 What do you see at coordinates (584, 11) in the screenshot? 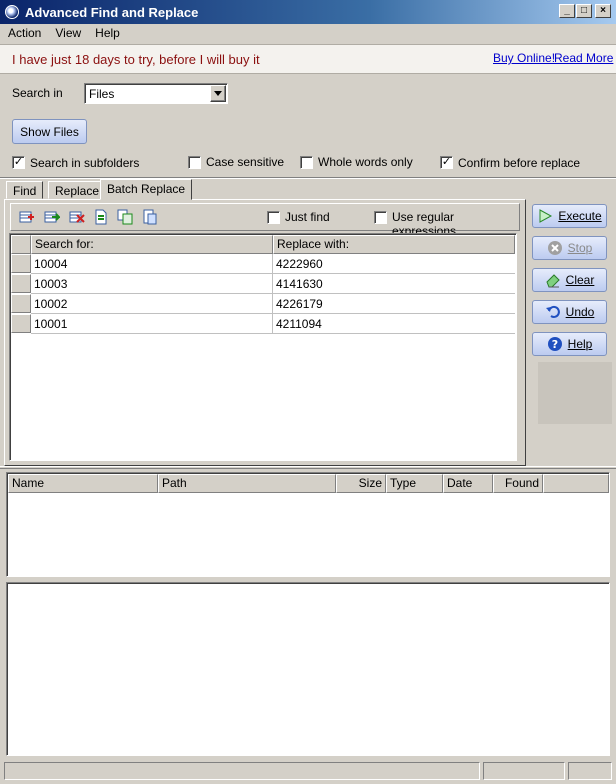
I see `maximize-button: □` at bounding box center [584, 11].